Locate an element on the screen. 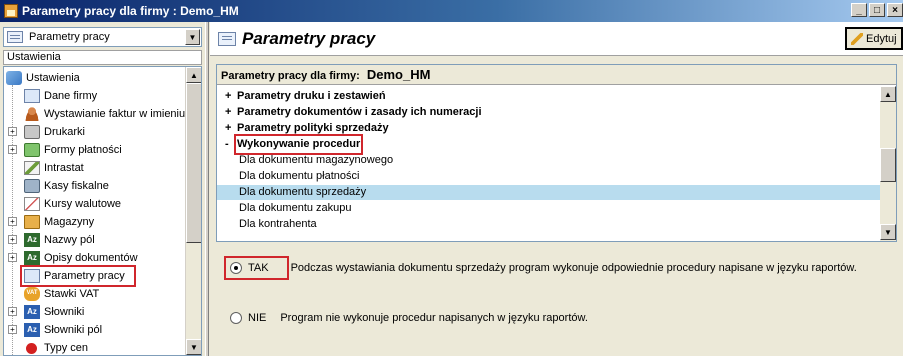 The width and height of the screenshot is (903, 356). pen-icon is located at coordinates (32, 168).